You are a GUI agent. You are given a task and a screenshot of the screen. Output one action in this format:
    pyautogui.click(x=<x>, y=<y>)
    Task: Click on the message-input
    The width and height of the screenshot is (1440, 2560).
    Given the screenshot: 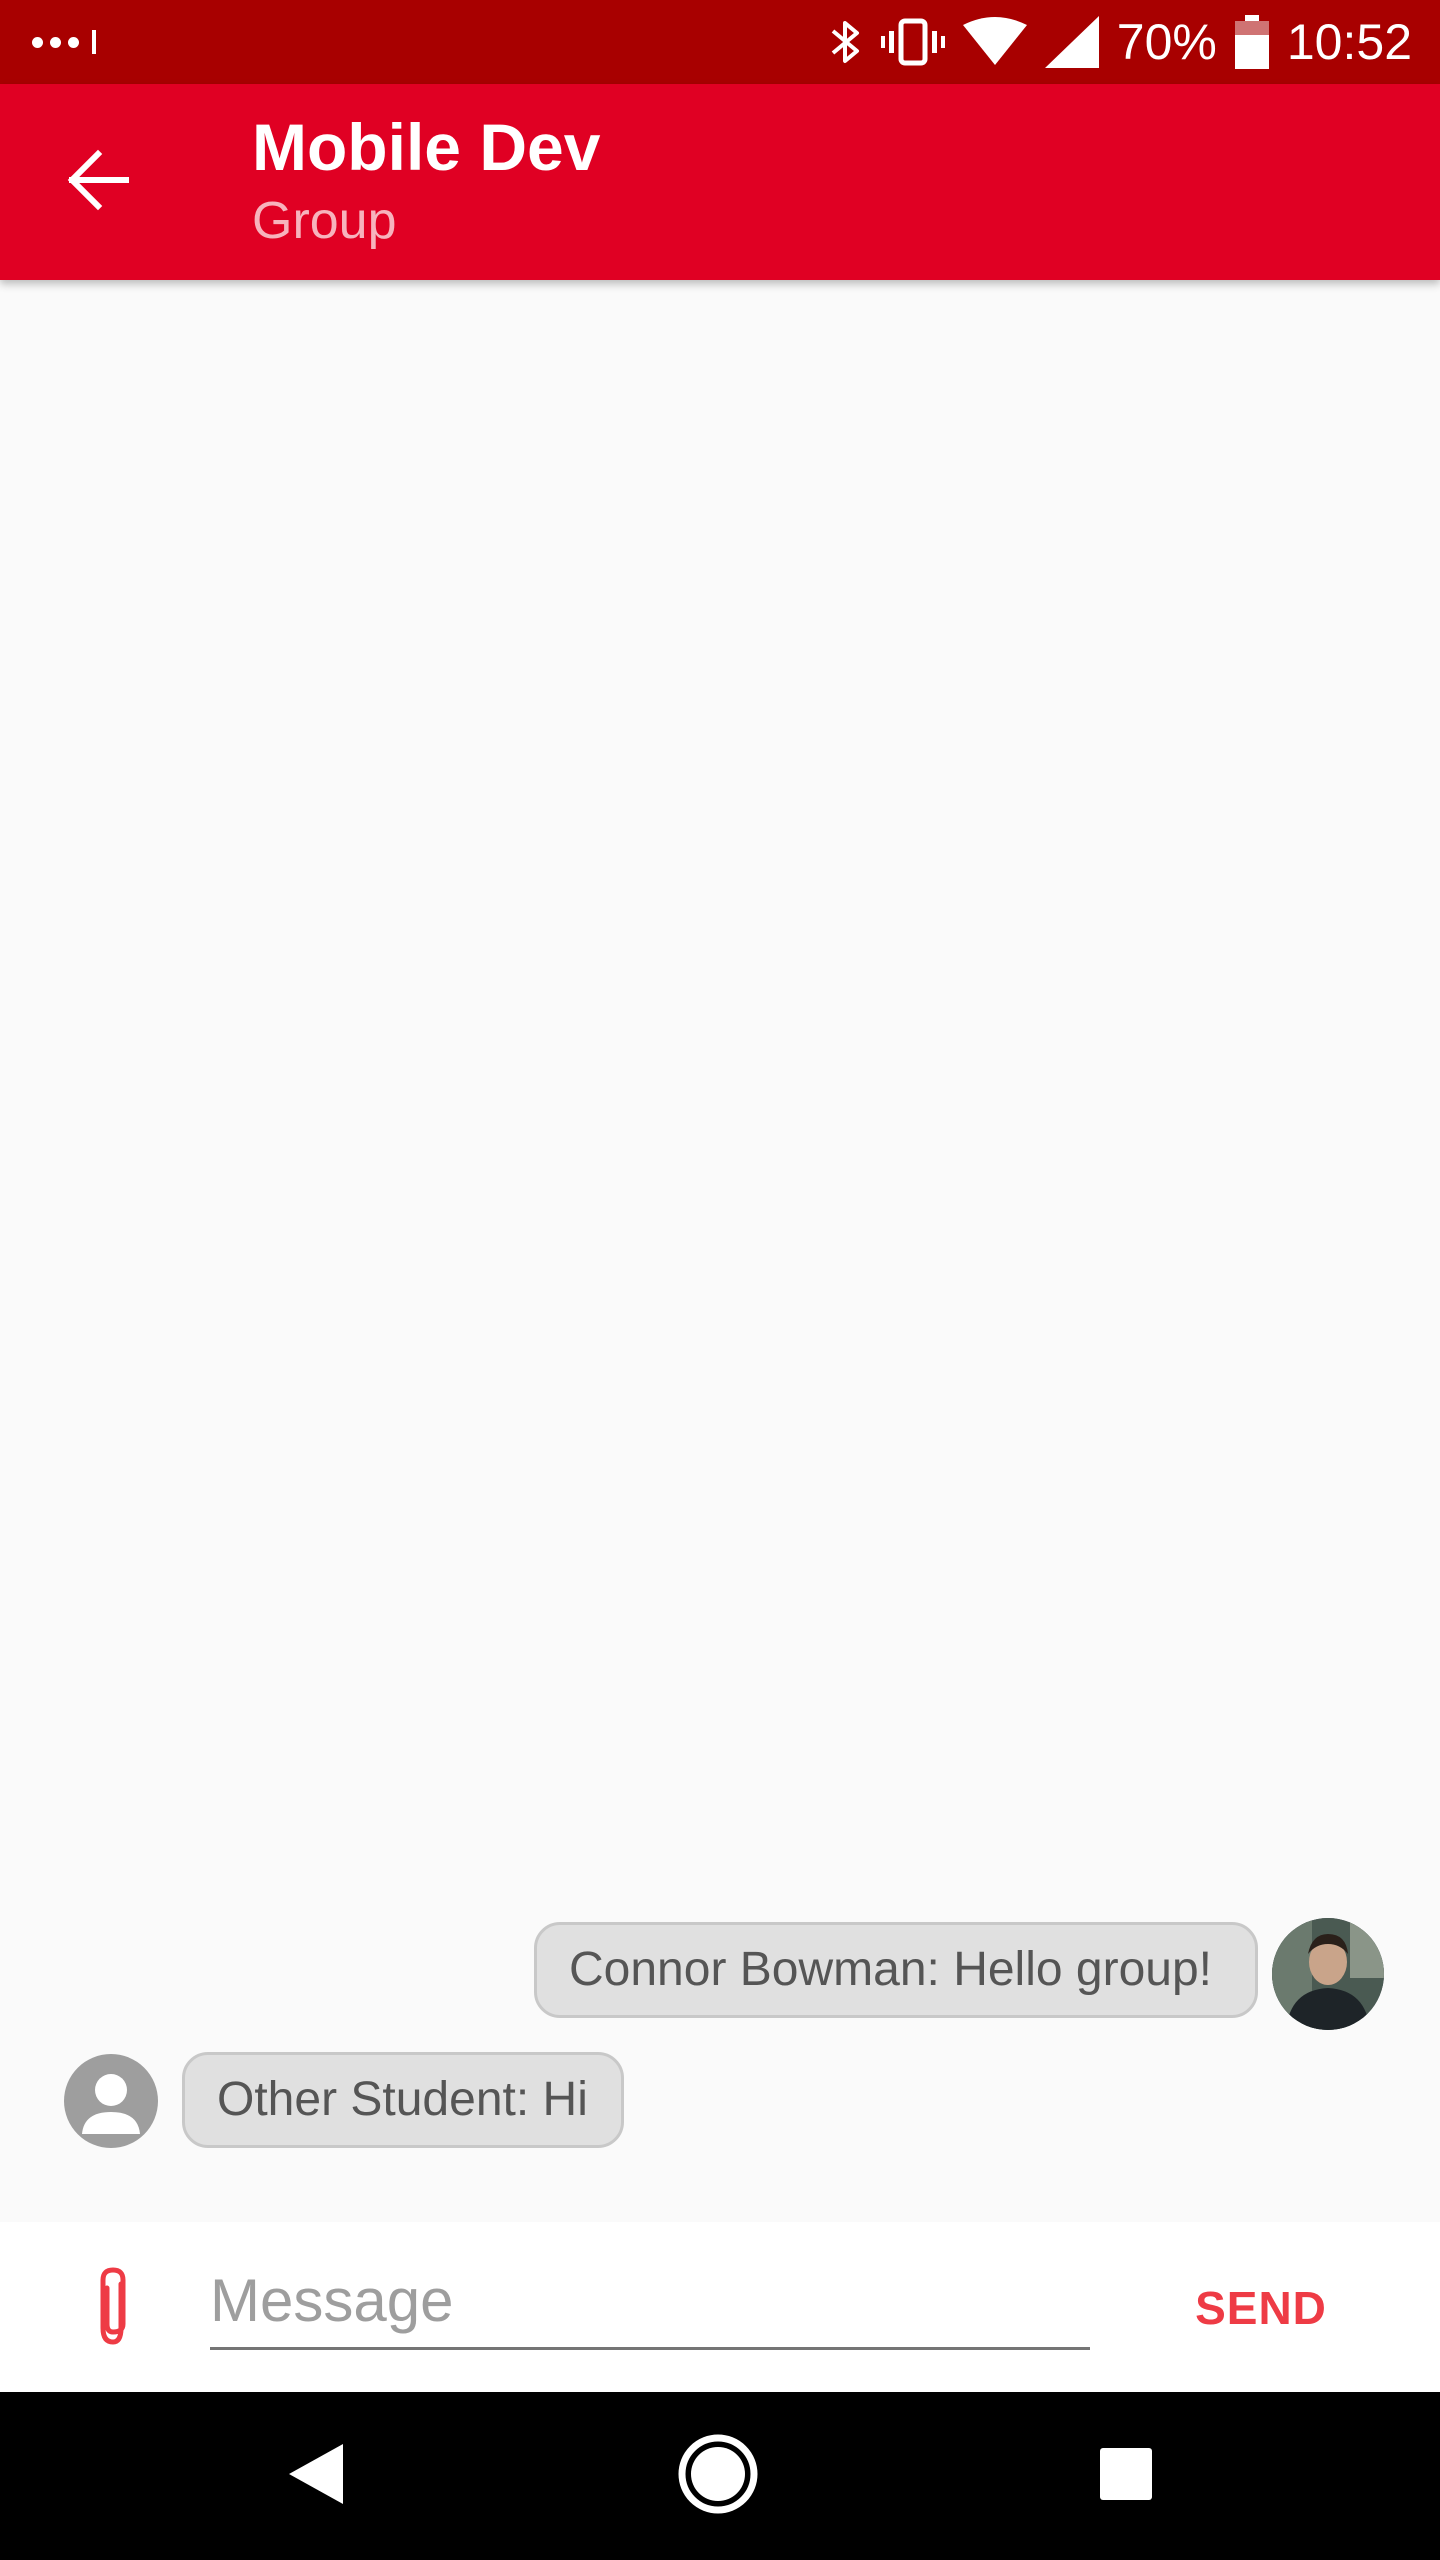 What is the action you would take?
    pyautogui.click(x=650, y=2302)
    